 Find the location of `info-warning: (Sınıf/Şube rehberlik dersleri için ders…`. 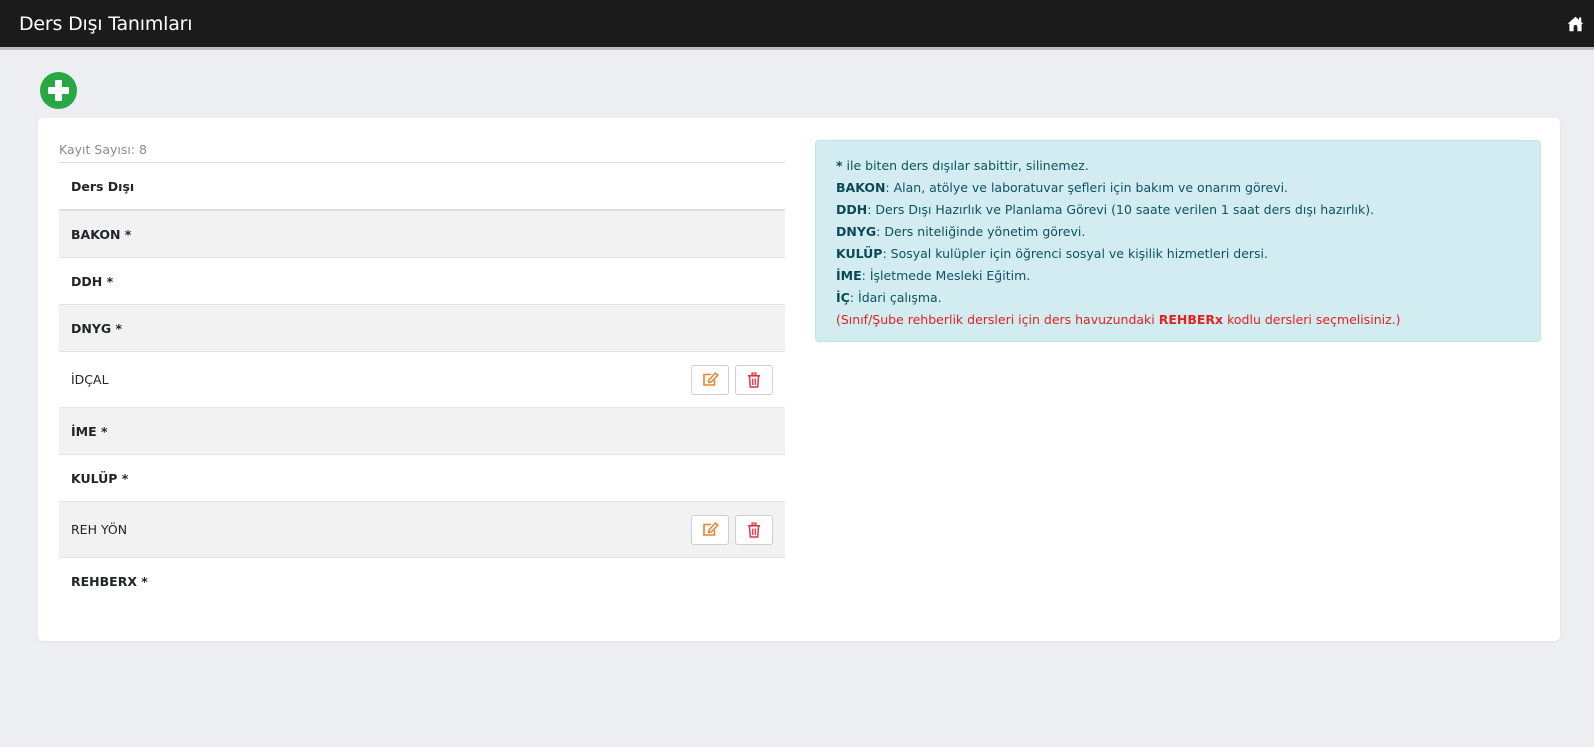

info-warning: (Sınıf/Şube rehberlik dersleri için ders… is located at coordinates (1178, 320).